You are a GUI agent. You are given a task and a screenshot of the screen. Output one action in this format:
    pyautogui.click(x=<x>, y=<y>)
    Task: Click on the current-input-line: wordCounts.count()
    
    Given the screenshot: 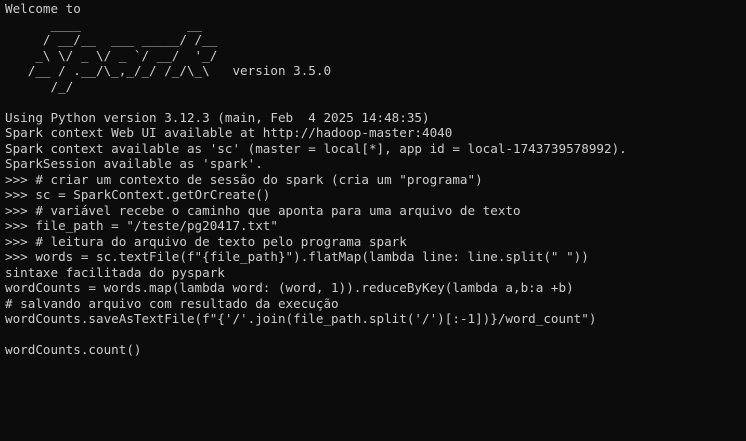 What is the action you would take?
    pyautogui.click(x=375, y=350)
    